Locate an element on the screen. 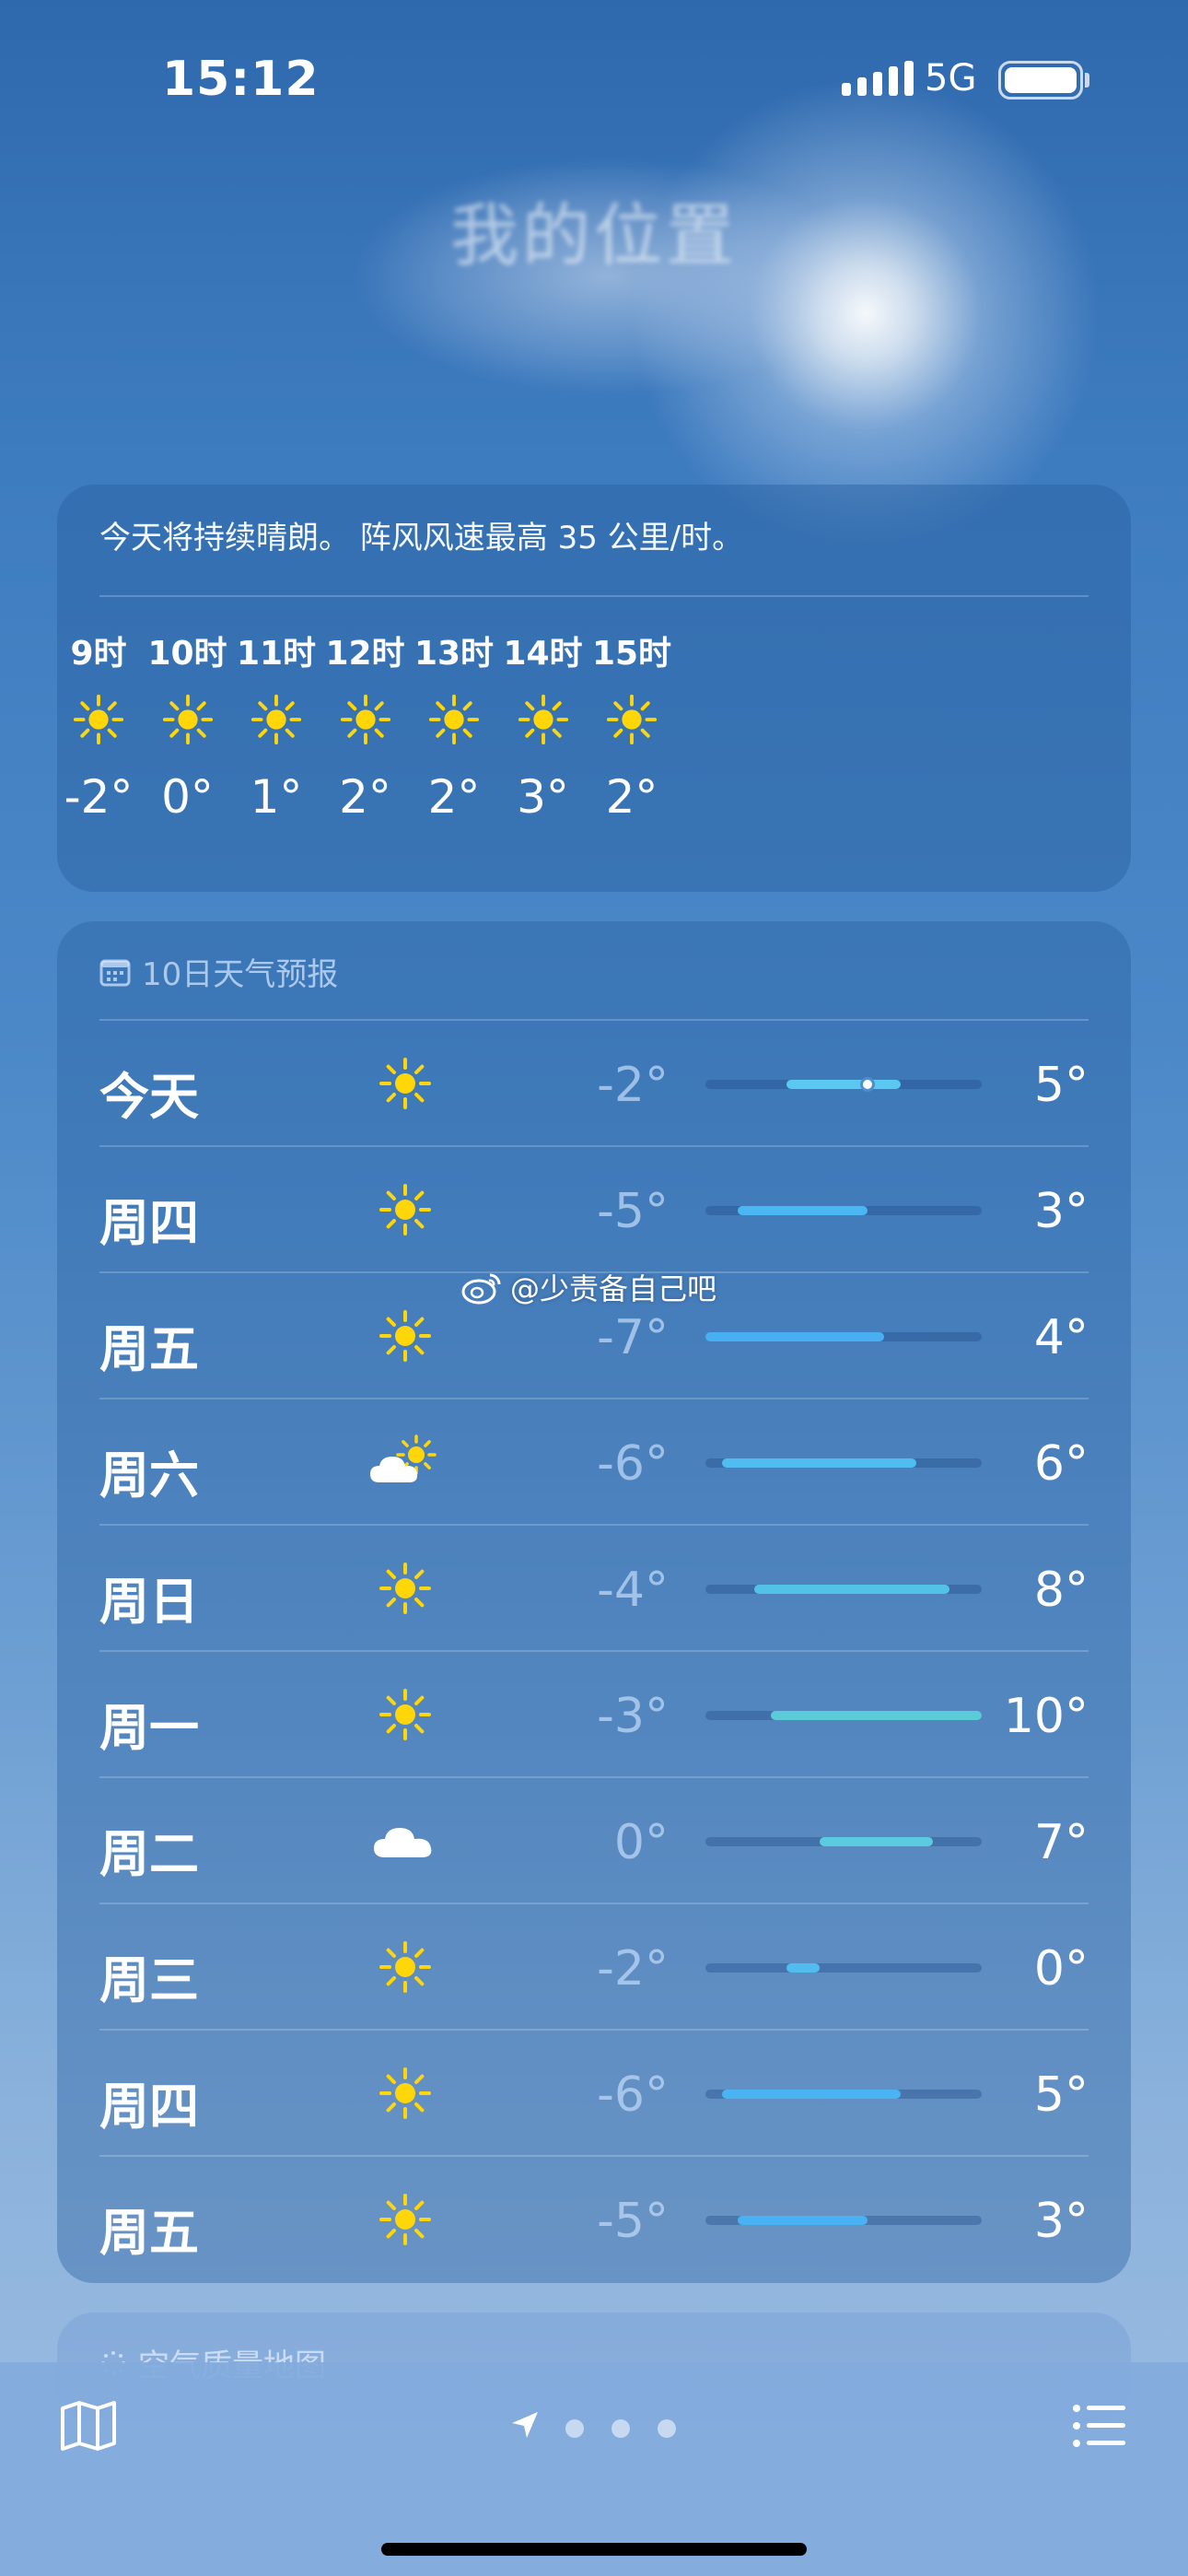  forecast-day-row: 周四 -5° 3° is located at coordinates (594, 1210).